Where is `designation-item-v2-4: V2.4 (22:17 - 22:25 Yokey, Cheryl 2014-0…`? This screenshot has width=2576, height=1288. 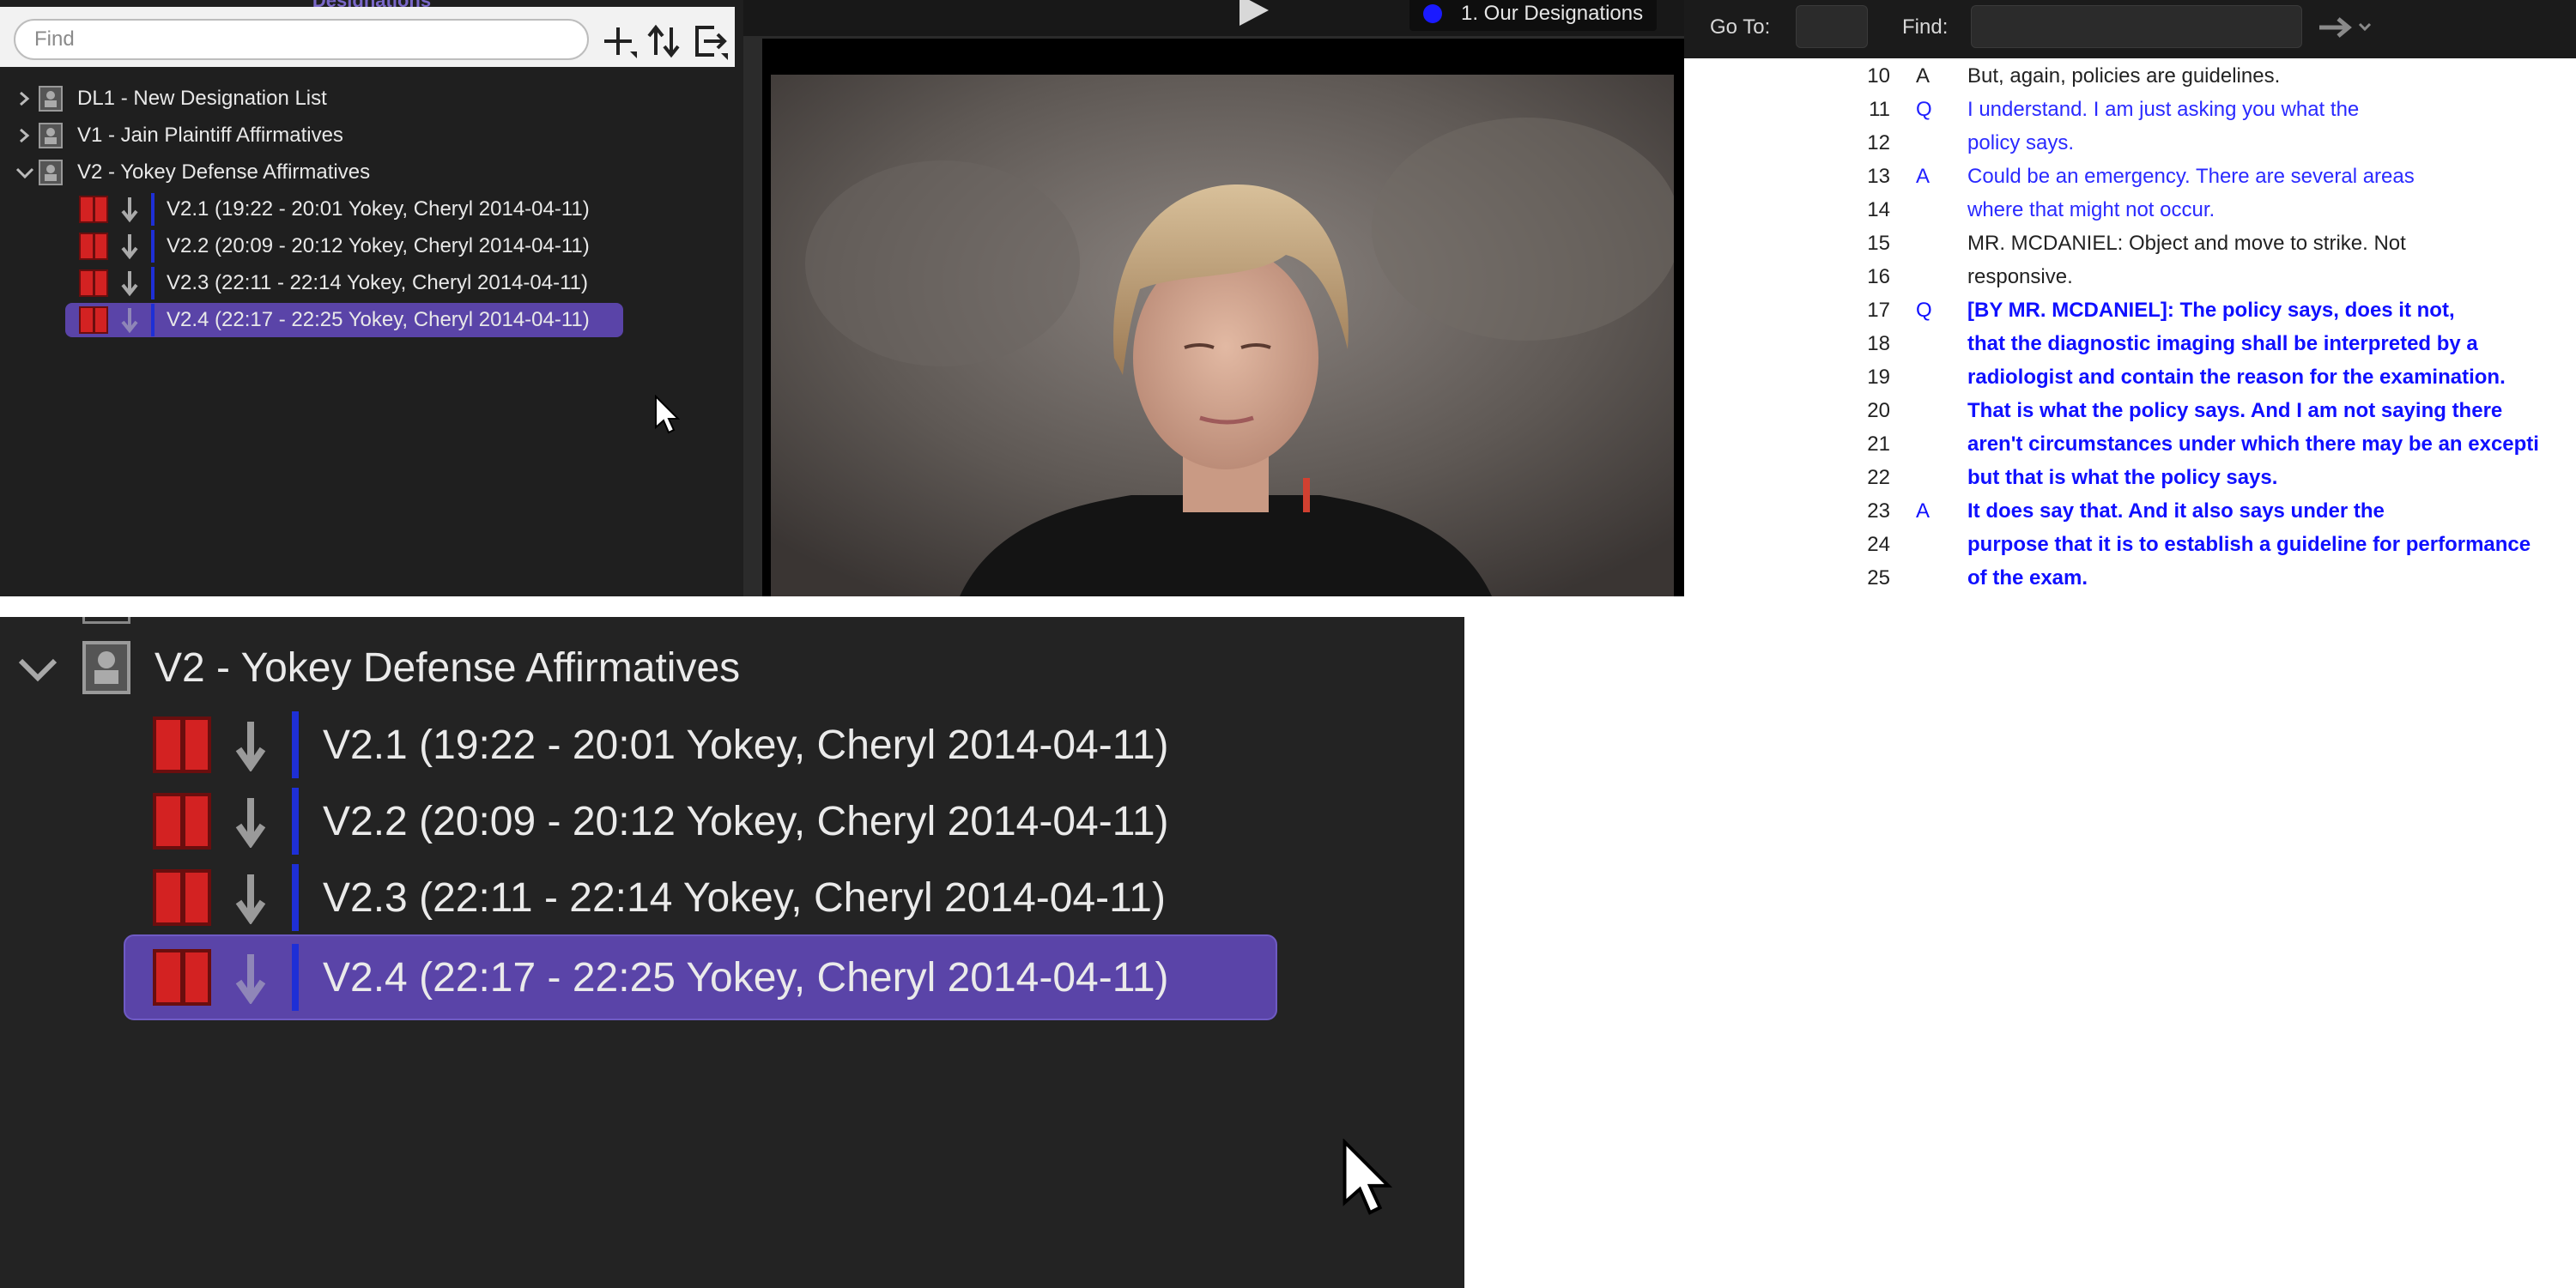 designation-item-v2-4: V2.4 (22:17 - 22:25 Yokey, Cheryl 2014-0… is located at coordinates (344, 320).